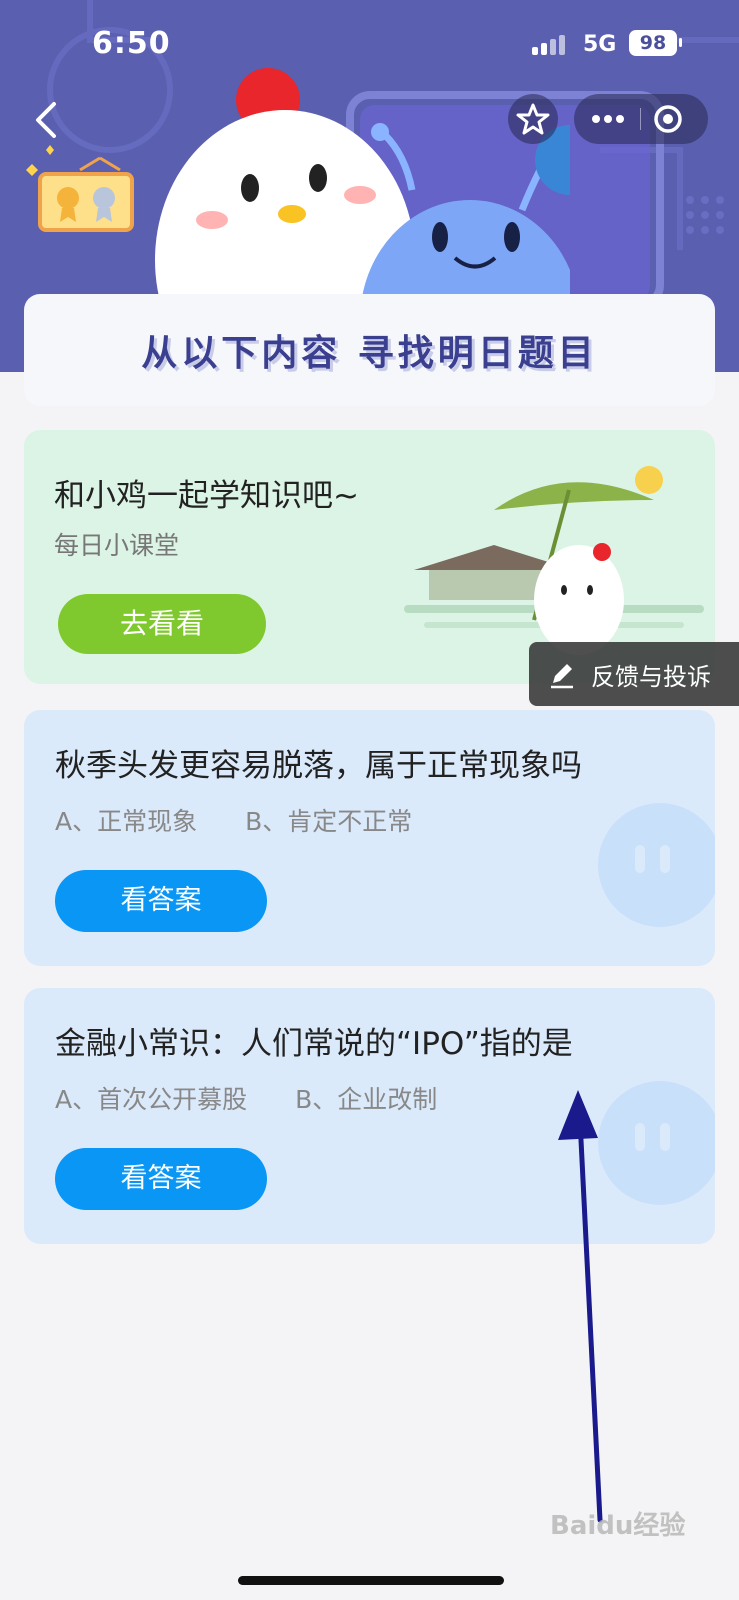 This screenshot has height=1600, width=739. Describe the element at coordinates (151, 1099) in the screenshot. I see `option-a: A、首次公开募股` at that location.